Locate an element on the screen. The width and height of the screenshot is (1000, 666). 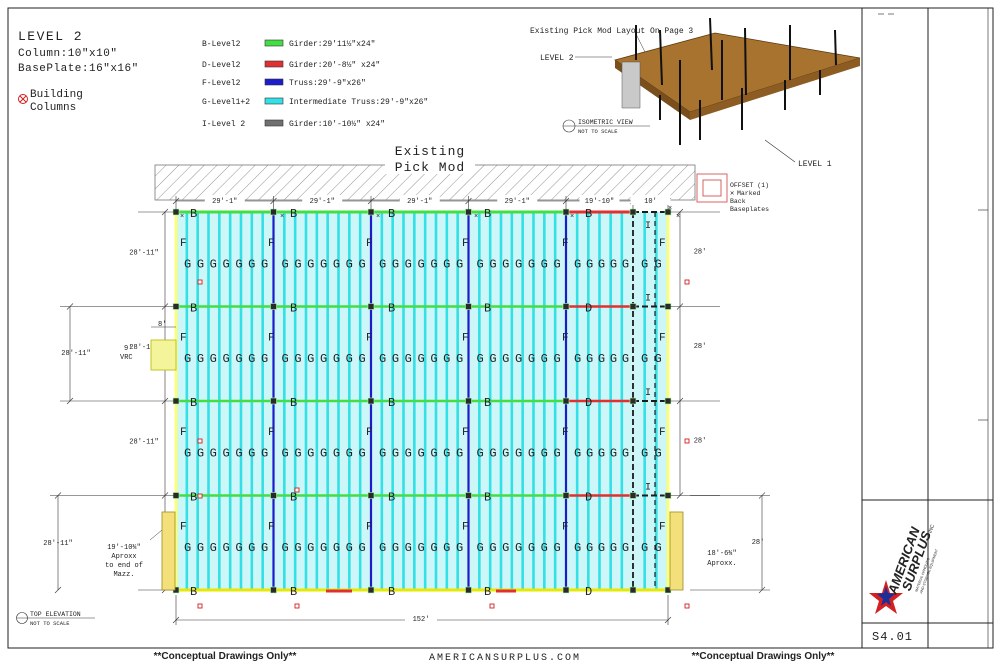
legend-code: F-Level2 is located at coordinates (221, 83).